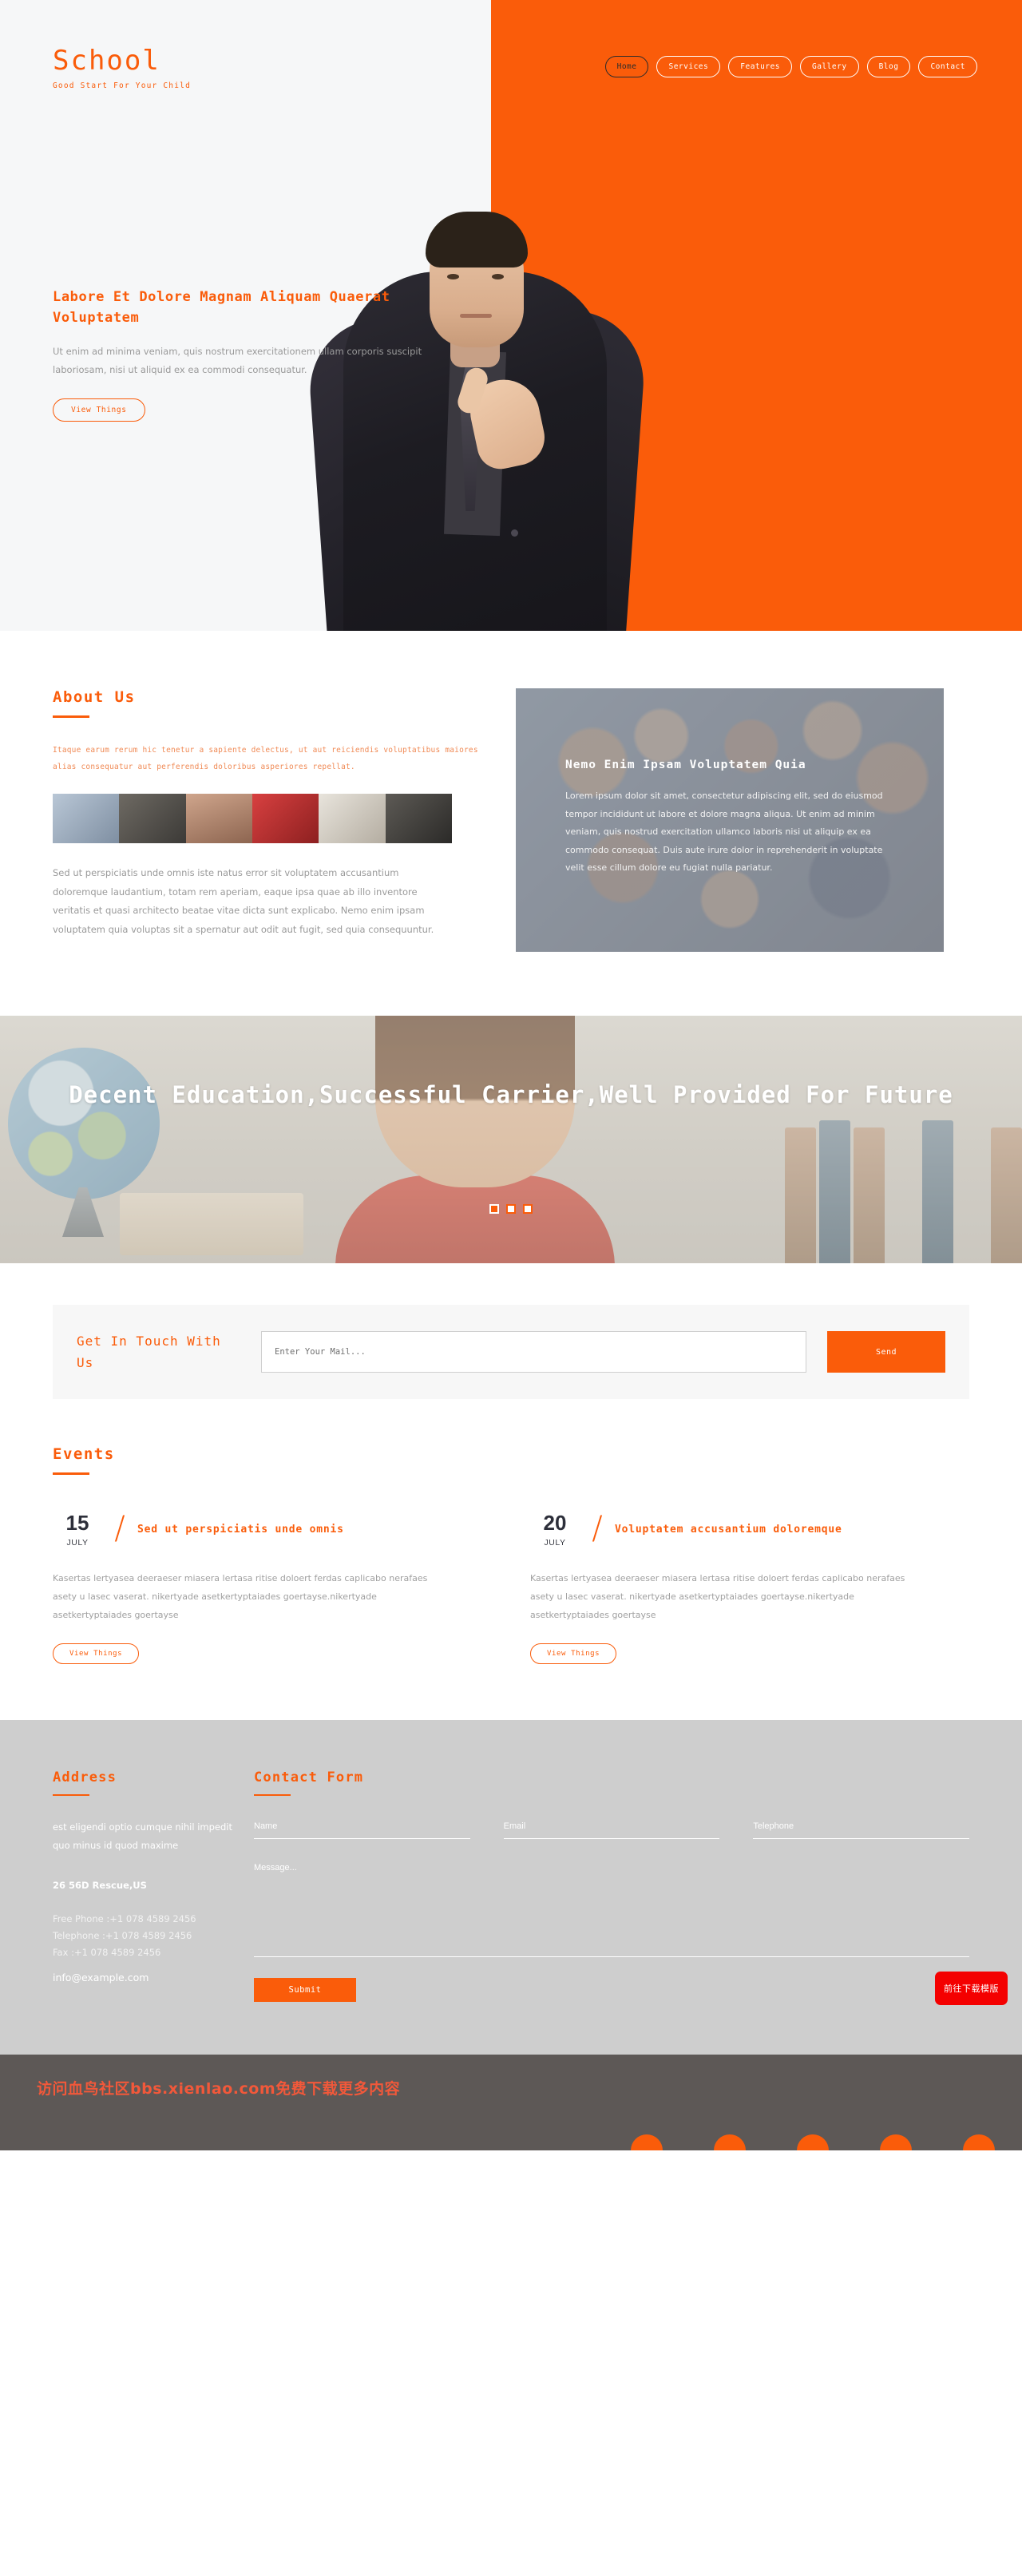  I want to click on watermark-text: 访问血鸟社区bbs.xienlao.com免费下载更多内容, so click(219, 2089).